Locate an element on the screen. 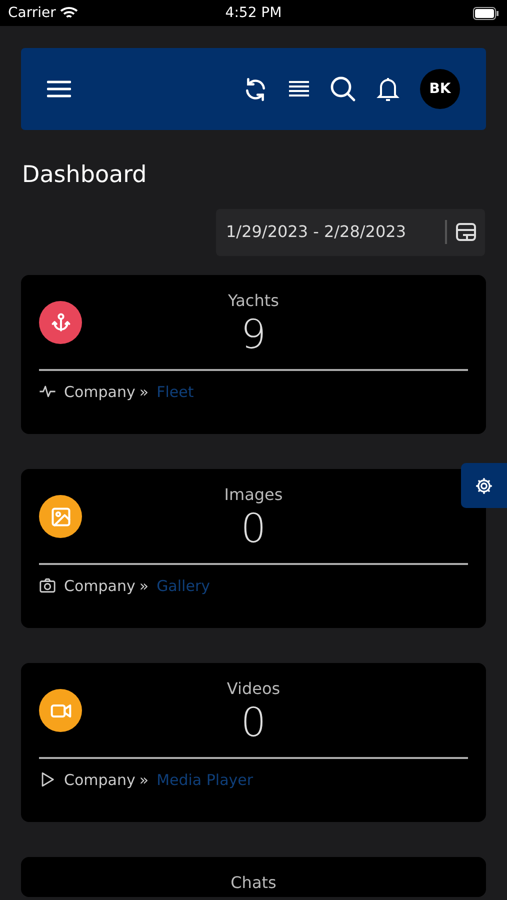 This screenshot has height=900, width=507. carrier-label: Carrier is located at coordinates (32, 13).